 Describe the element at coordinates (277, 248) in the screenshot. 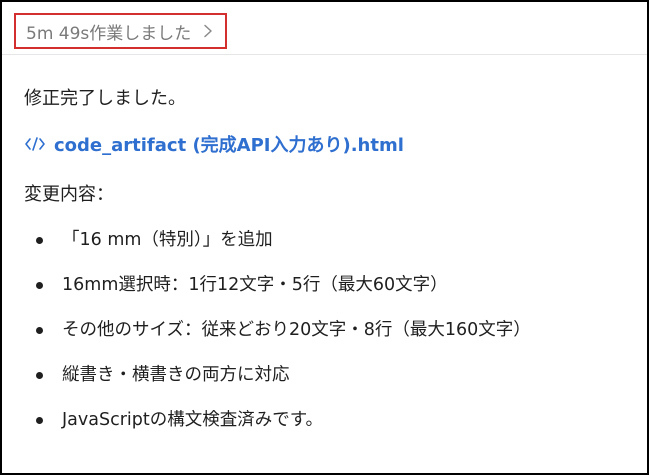

I see `list-item: 「16 mm（特別）」を追加` at that location.